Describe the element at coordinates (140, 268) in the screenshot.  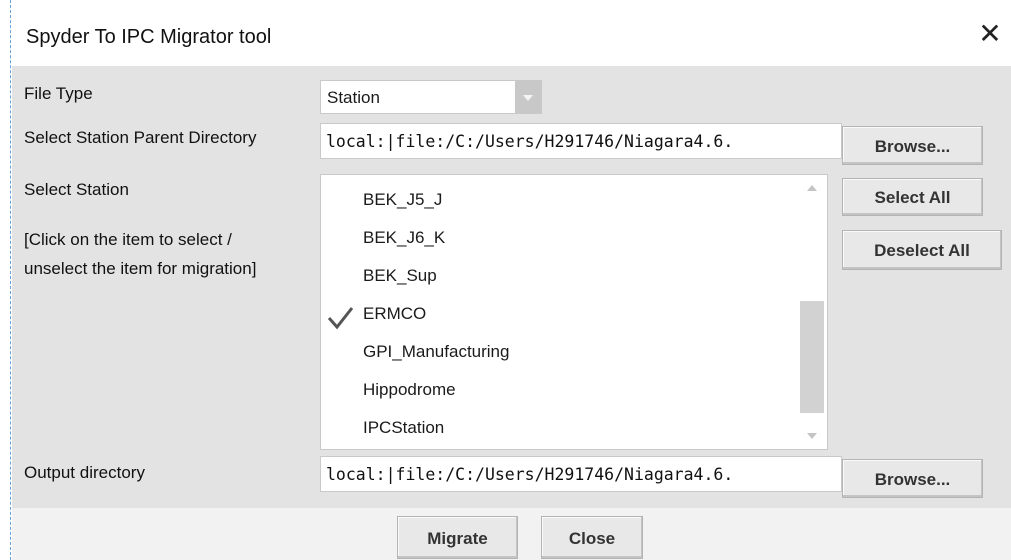
I see `hint-line-2: unselect the item for migration]` at that location.